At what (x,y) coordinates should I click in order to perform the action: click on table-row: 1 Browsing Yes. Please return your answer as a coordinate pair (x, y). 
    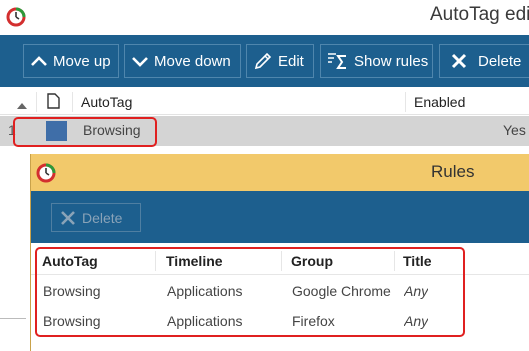
    Looking at the image, I should click on (264, 131).